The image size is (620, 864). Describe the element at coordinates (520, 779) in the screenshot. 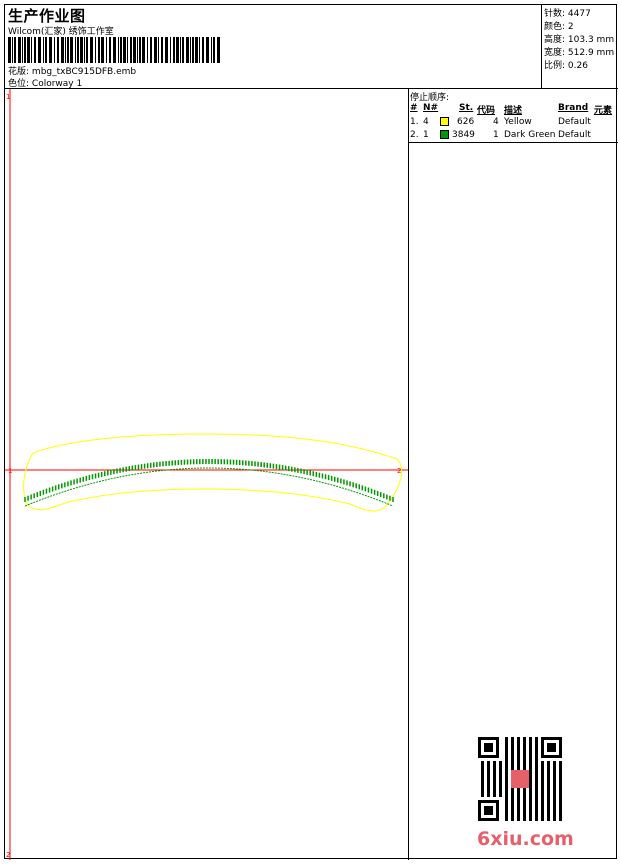

I see `qr-code-icon` at that location.